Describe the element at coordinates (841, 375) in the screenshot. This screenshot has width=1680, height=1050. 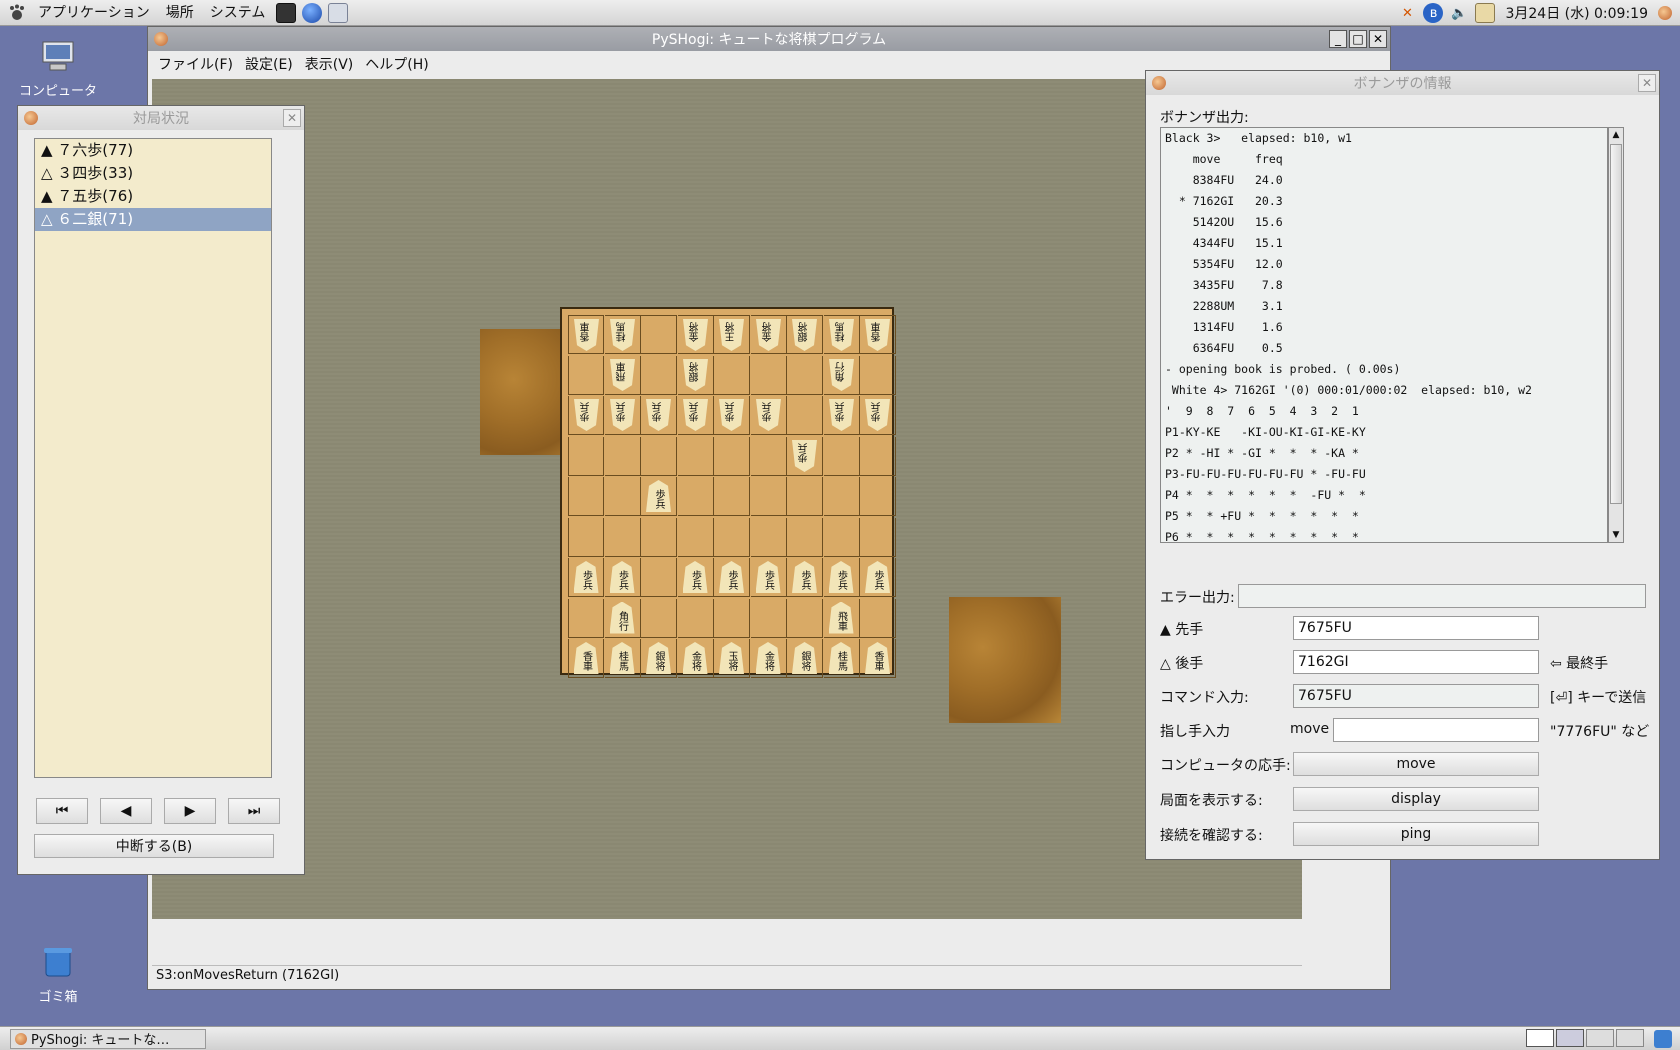
I see `board-square: 角行` at that location.